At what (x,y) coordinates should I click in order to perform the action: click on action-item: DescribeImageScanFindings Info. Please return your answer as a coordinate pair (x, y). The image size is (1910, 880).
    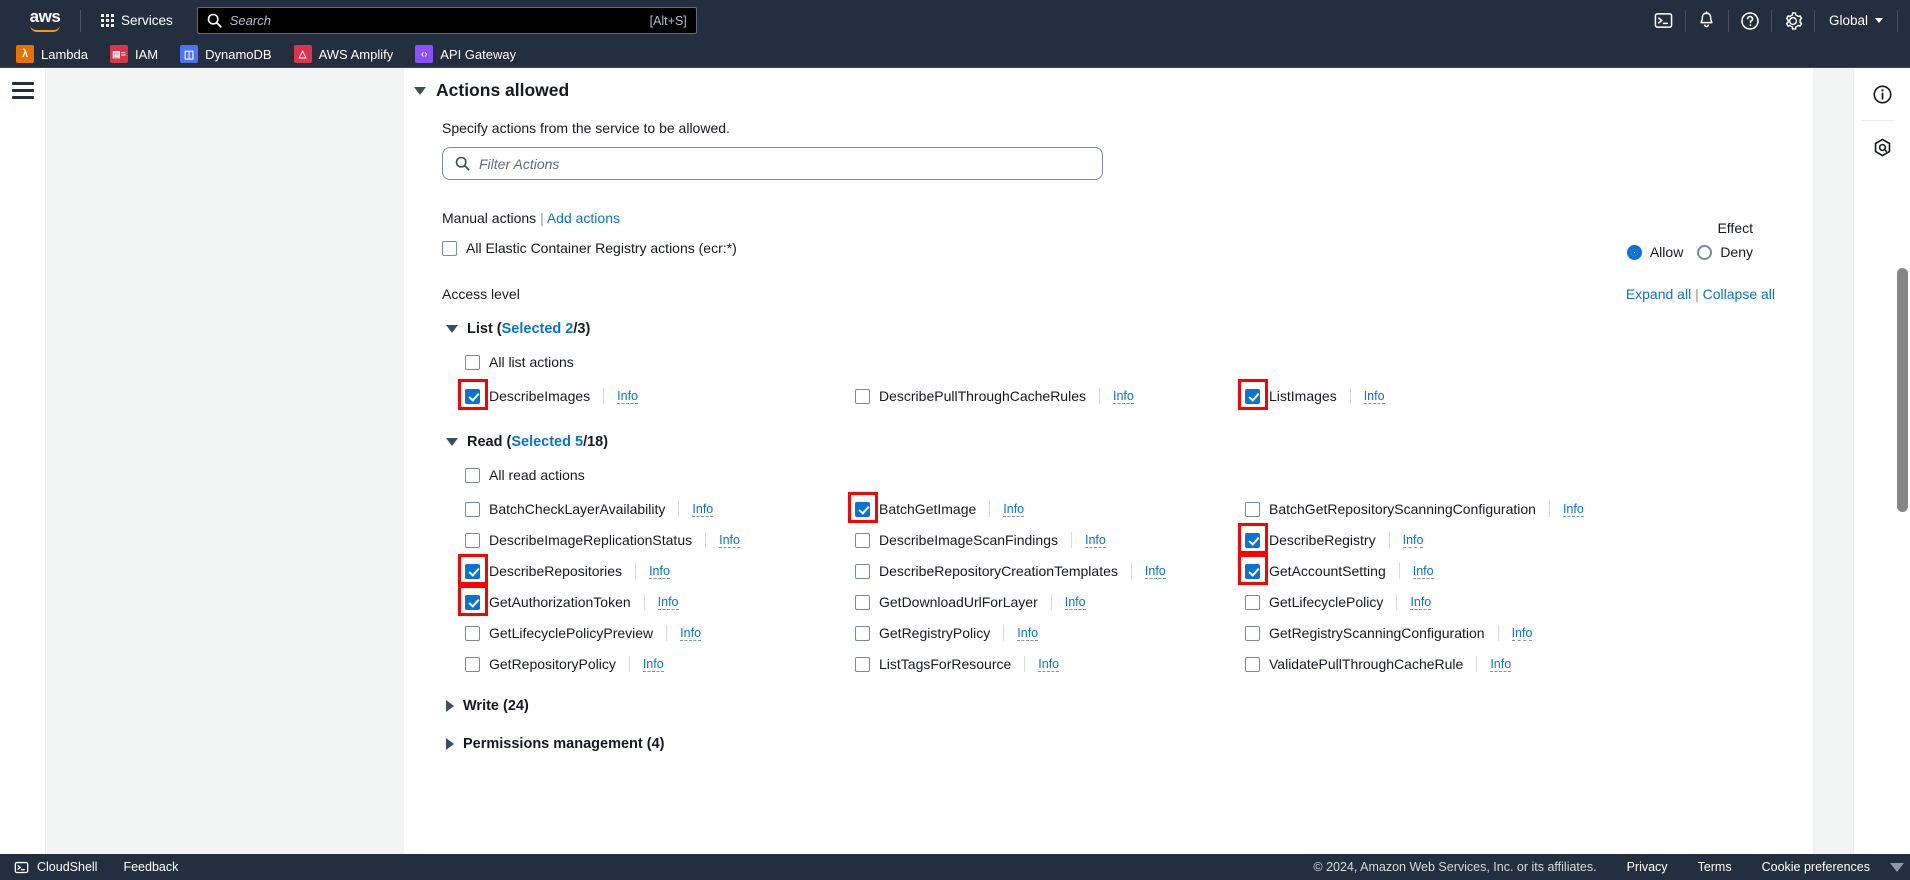
    Looking at the image, I should click on (1050, 540).